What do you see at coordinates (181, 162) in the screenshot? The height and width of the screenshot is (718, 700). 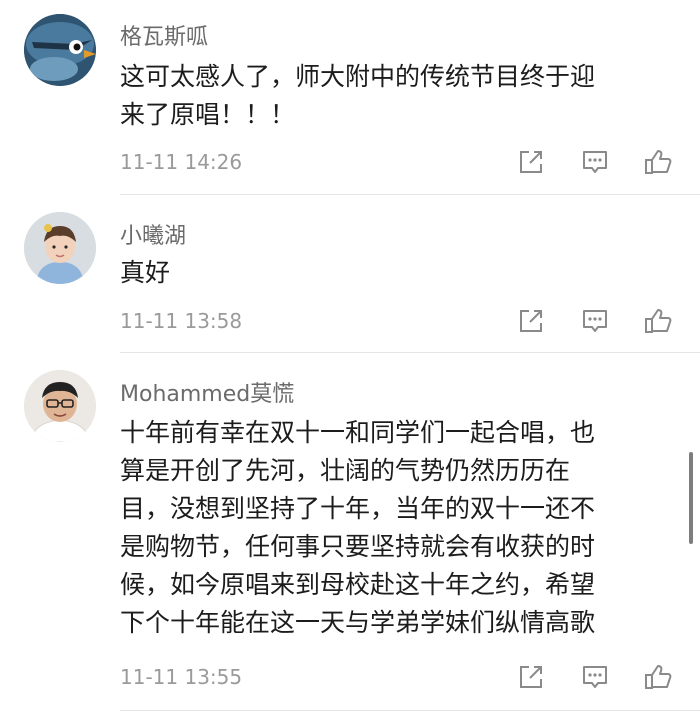 I see `timestamp: 11-11 14:26` at bounding box center [181, 162].